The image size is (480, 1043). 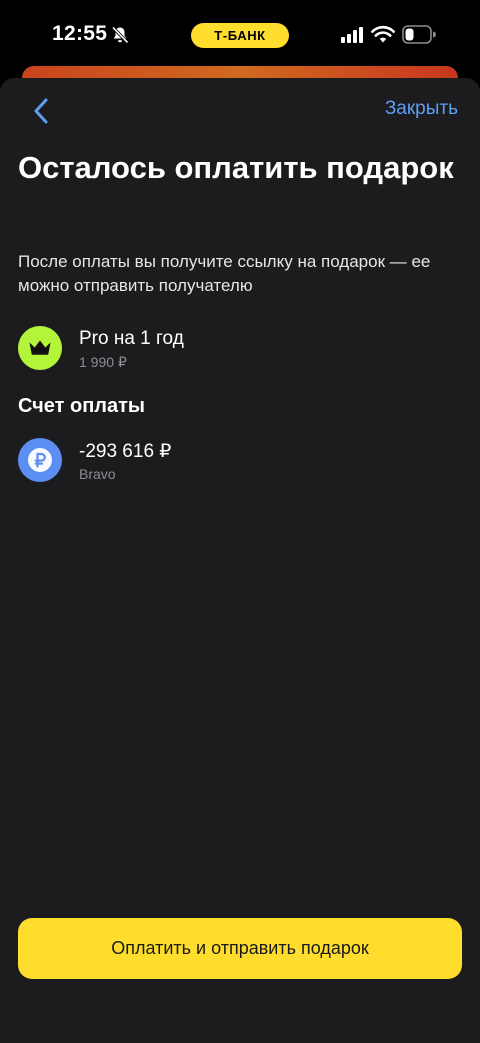 I want to click on wifi-icon, so click(x=383, y=34).